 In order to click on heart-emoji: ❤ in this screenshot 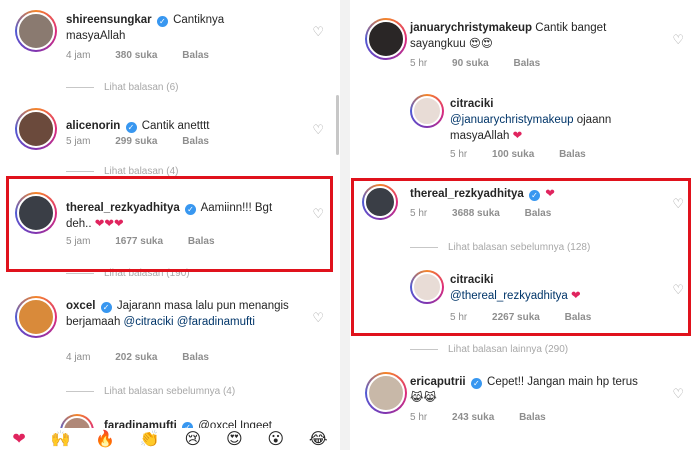, I will do `click(517, 136)`.